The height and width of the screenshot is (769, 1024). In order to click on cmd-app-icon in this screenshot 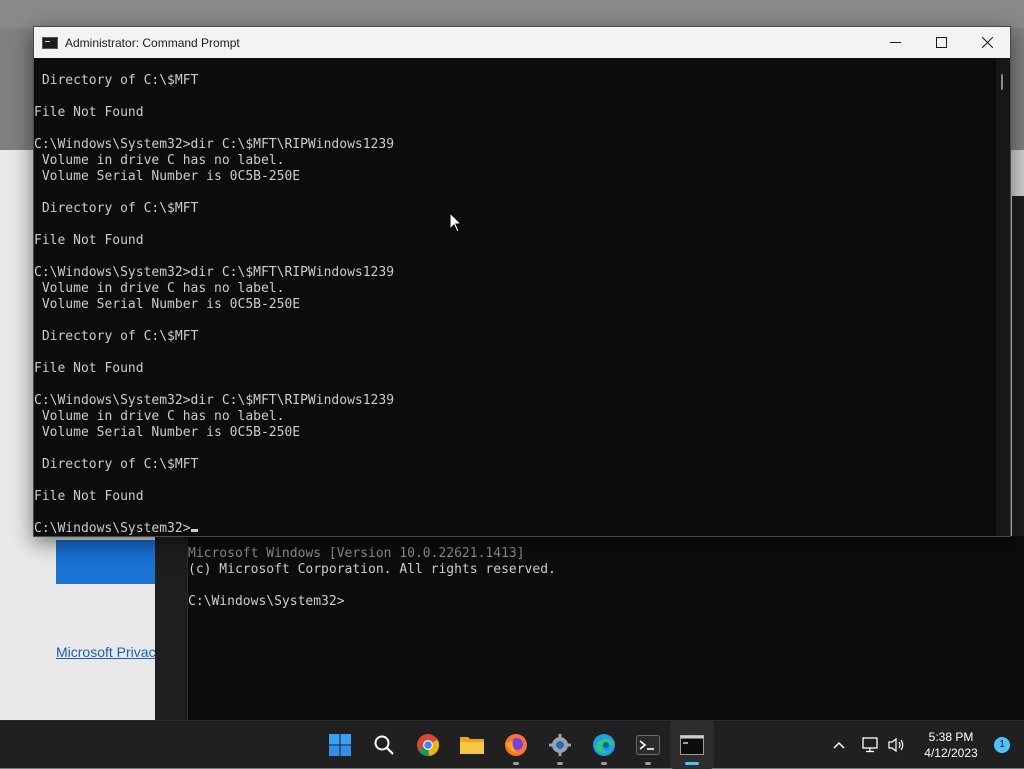, I will do `click(50, 42)`.